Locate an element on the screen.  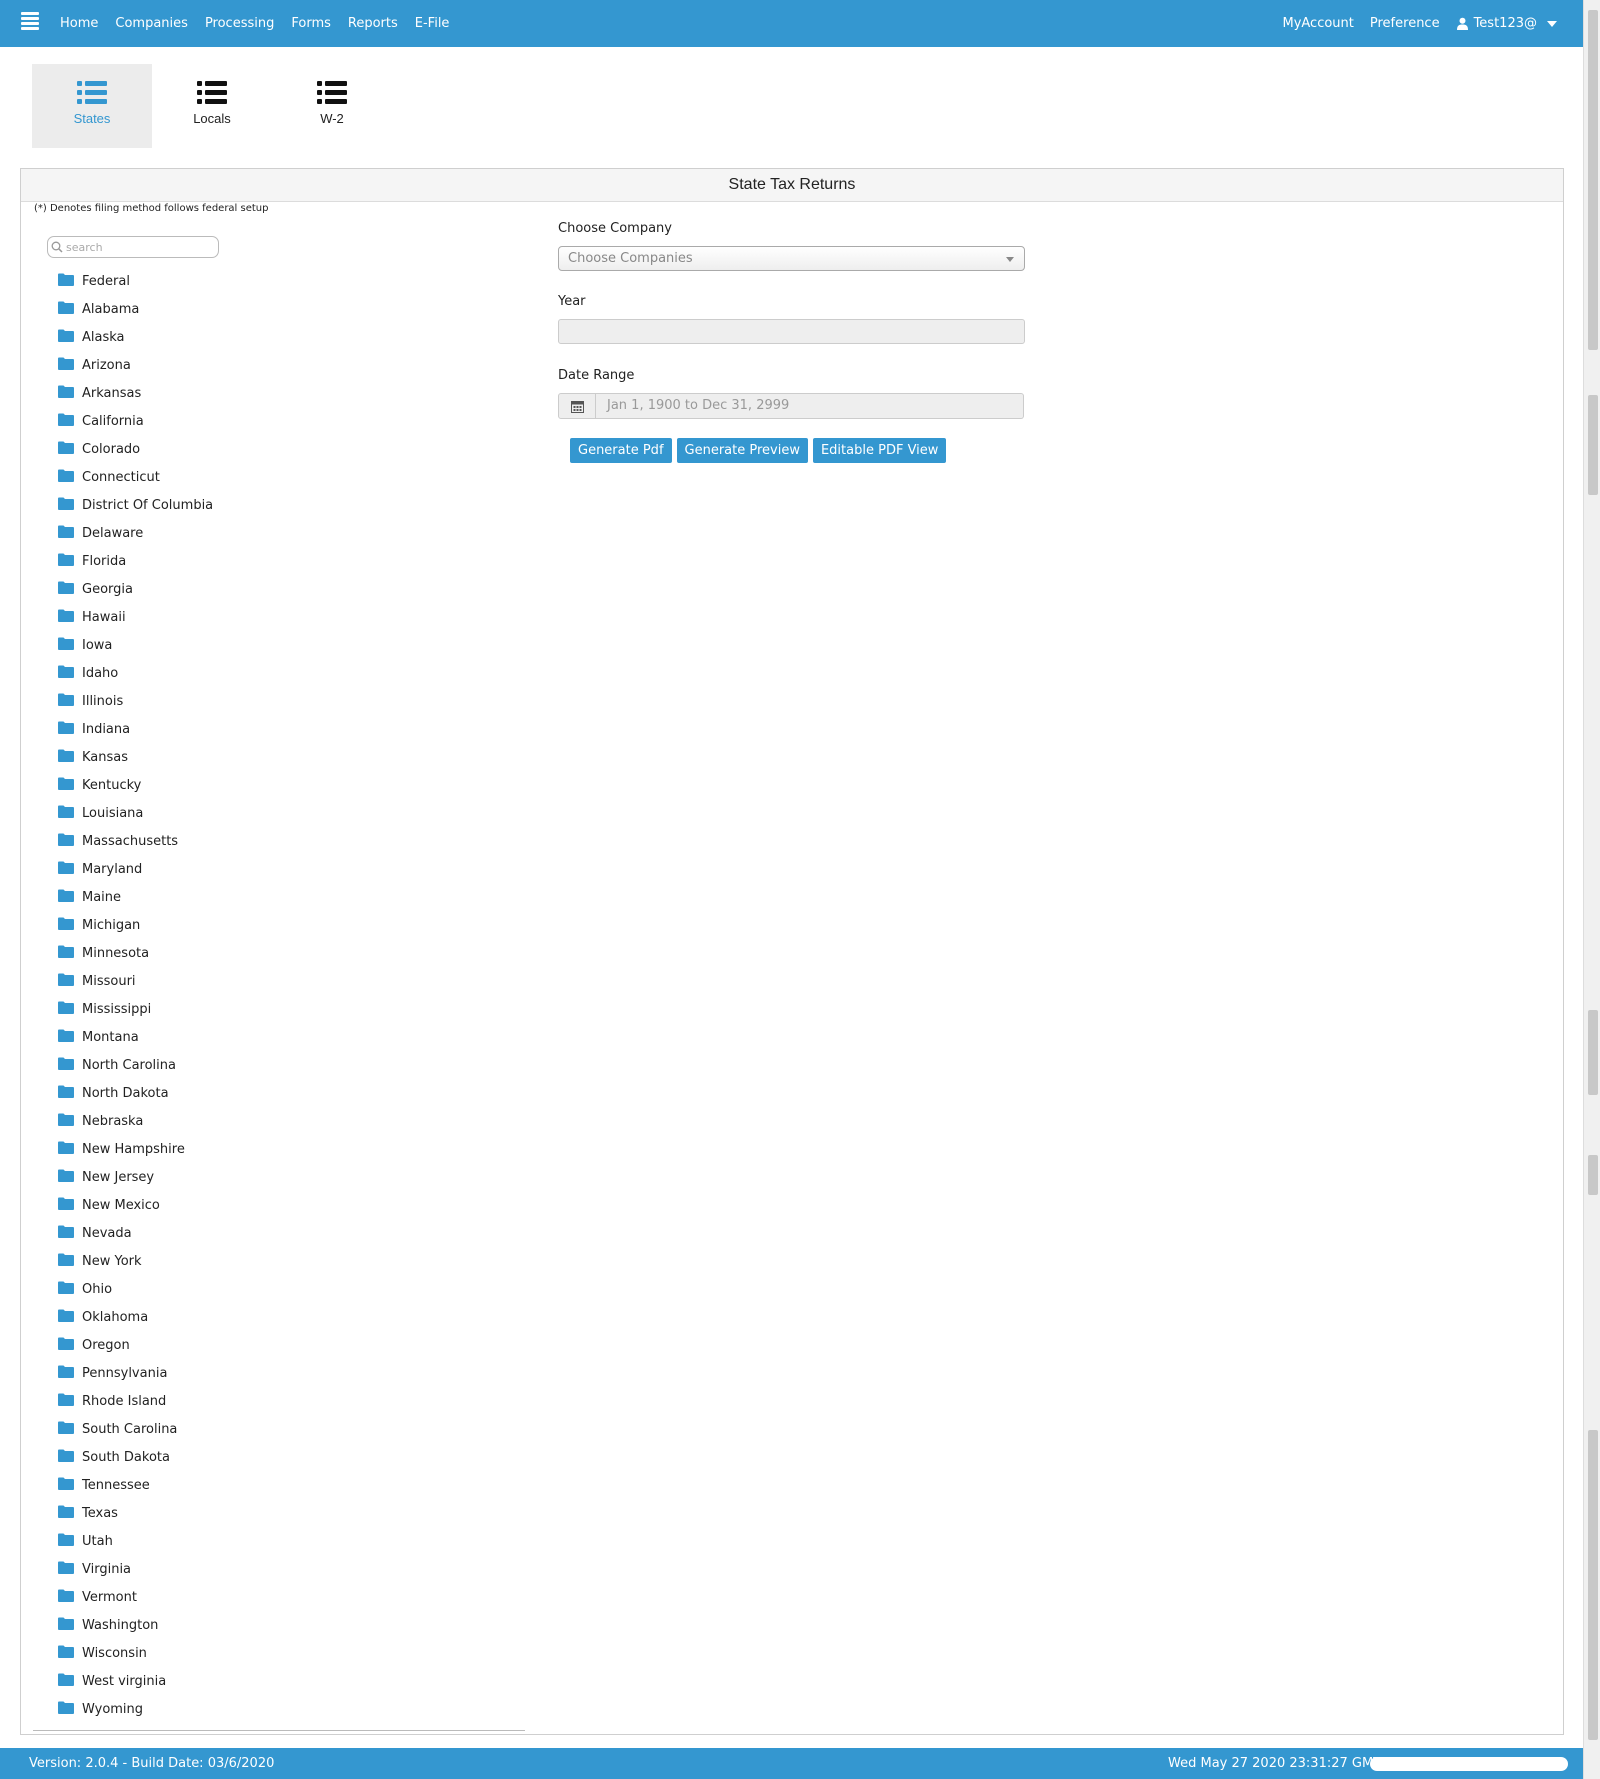
tree-item-label: Maine is located at coordinates (102, 897).